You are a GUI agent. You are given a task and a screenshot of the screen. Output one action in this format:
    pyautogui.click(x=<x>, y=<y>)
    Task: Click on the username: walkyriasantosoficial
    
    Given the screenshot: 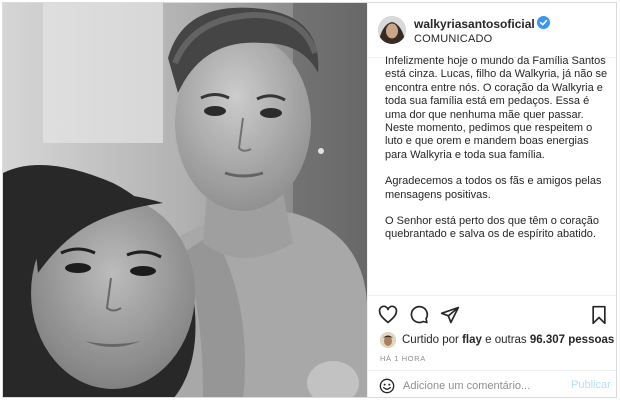 What is the action you would take?
    pyautogui.click(x=474, y=24)
    